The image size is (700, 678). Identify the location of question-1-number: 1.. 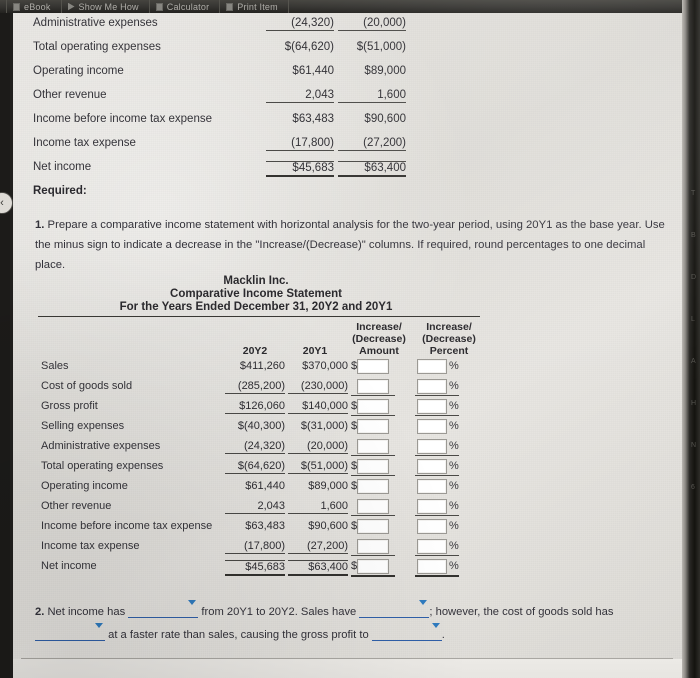
(40, 225).